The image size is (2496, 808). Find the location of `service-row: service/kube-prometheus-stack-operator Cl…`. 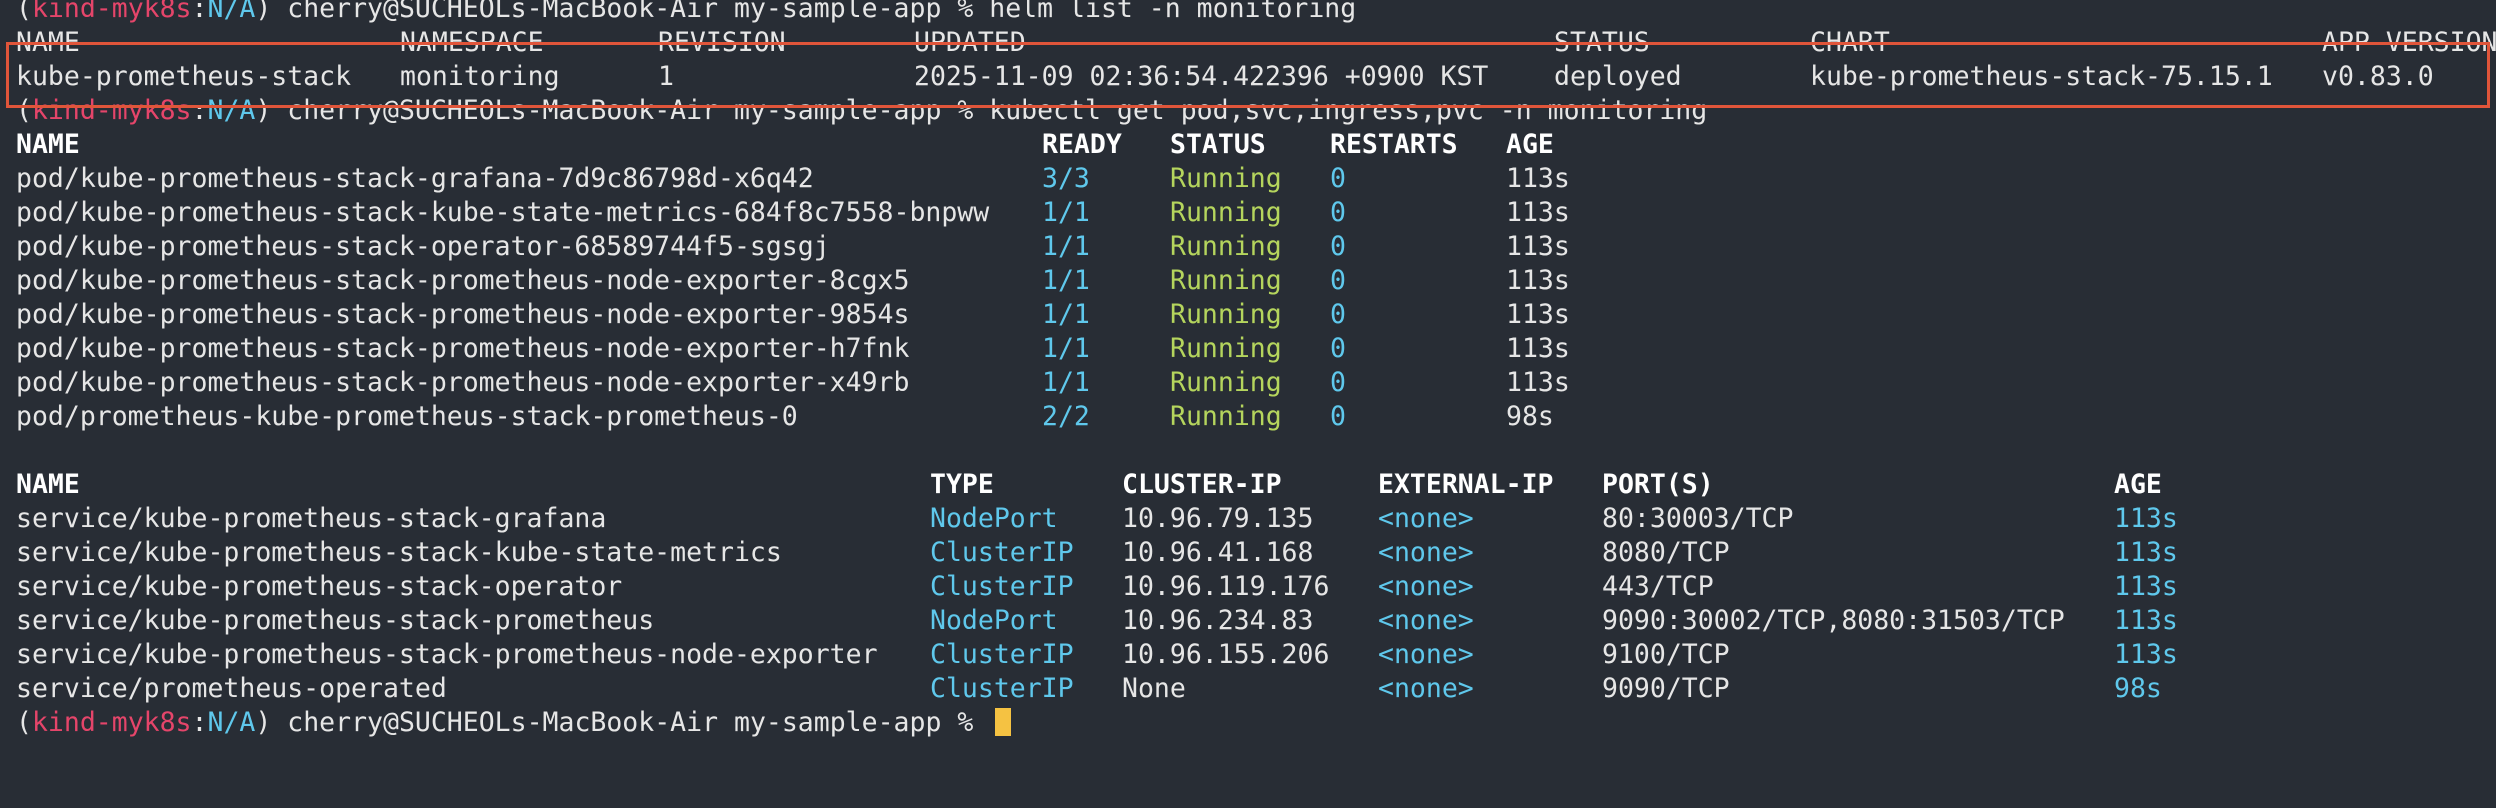

service-row: service/kube-prometheus-stack-operator Cl… is located at coordinates (1248, 587).